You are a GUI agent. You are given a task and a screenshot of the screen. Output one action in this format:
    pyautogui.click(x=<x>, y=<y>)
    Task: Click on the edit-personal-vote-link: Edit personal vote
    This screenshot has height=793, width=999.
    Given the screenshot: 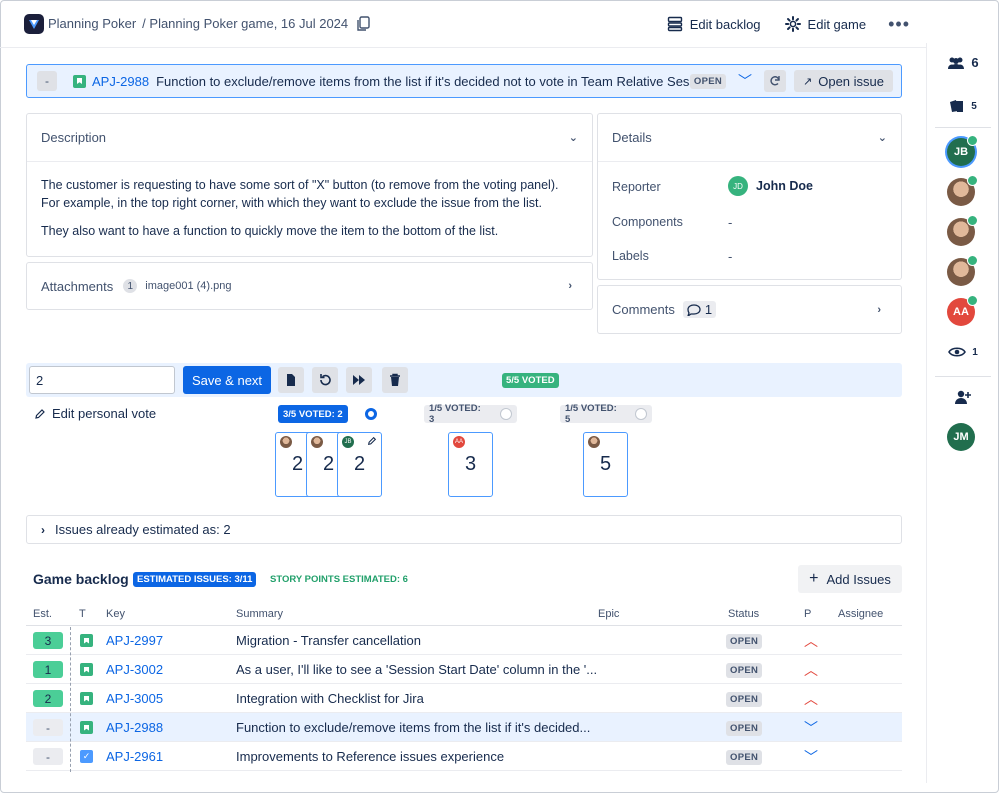 What is the action you would take?
    pyautogui.click(x=95, y=413)
    